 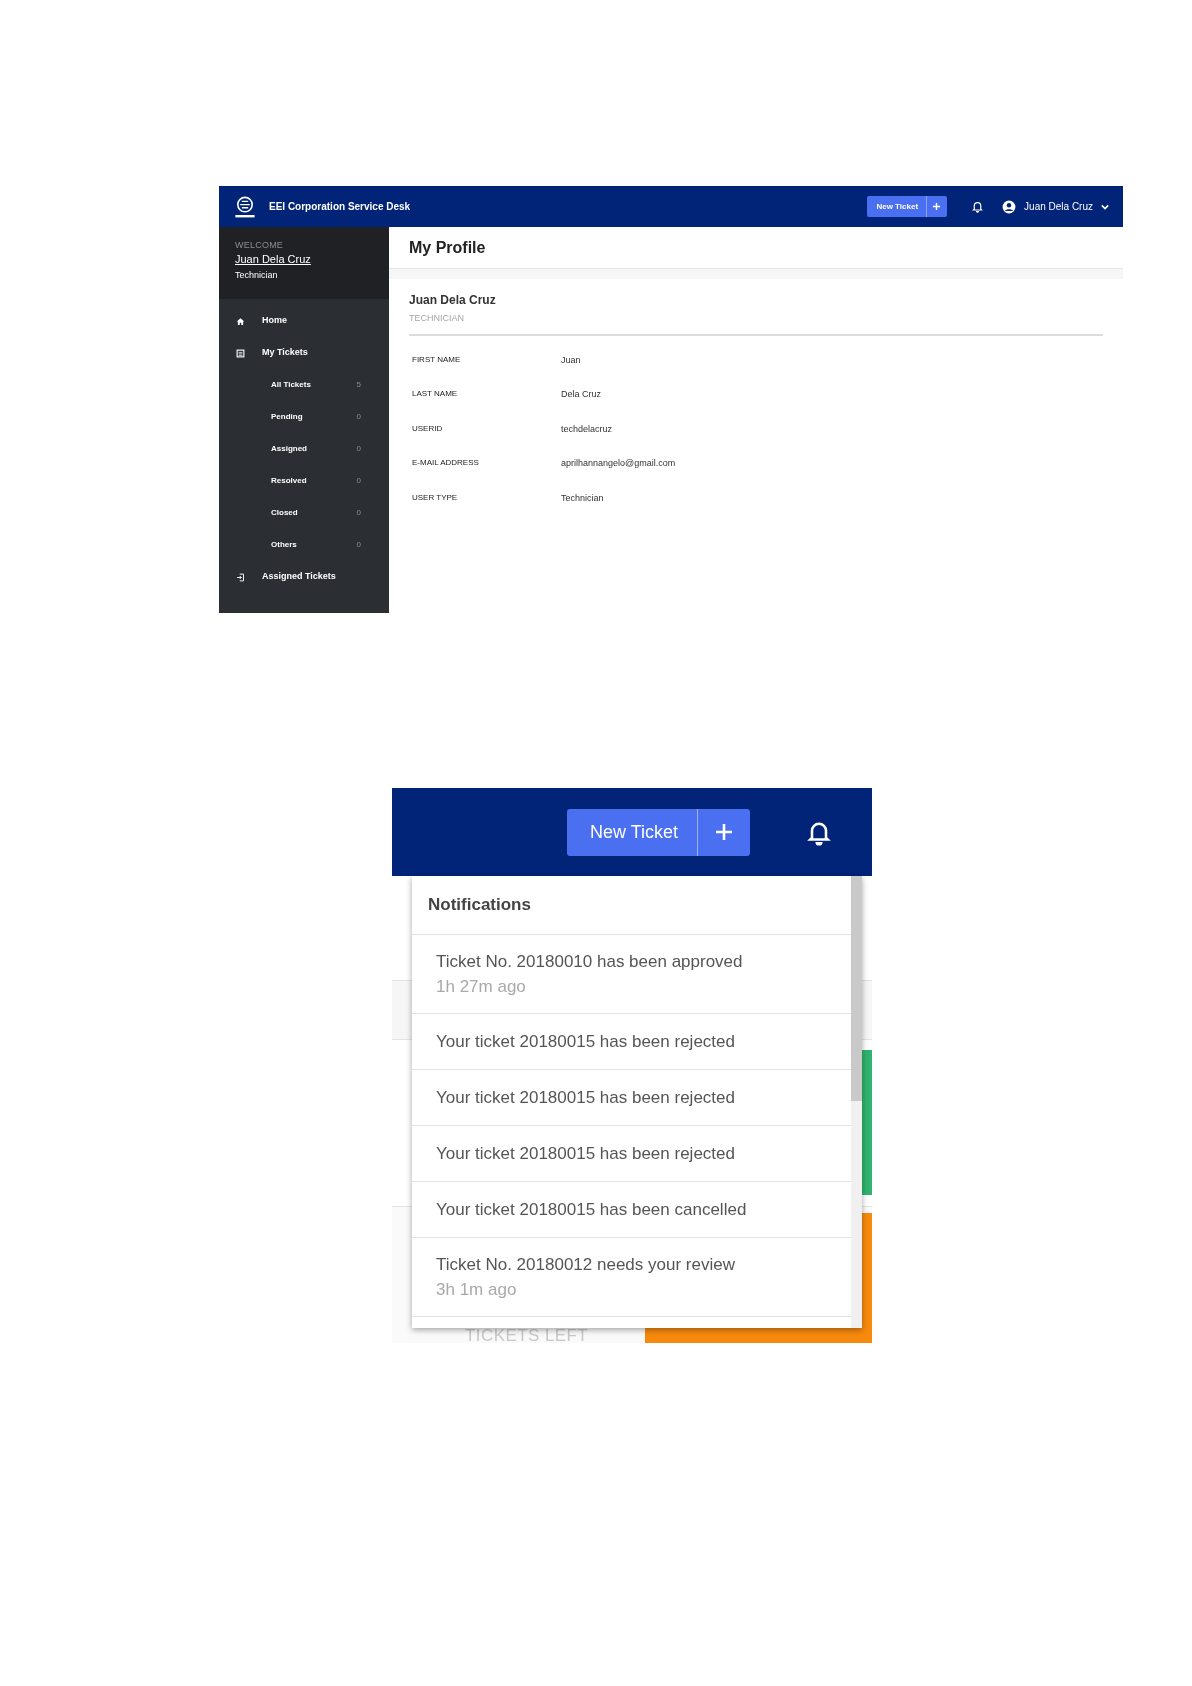 What do you see at coordinates (437, 359) in the screenshot?
I see `field-label: FIRST NAME` at bounding box center [437, 359].